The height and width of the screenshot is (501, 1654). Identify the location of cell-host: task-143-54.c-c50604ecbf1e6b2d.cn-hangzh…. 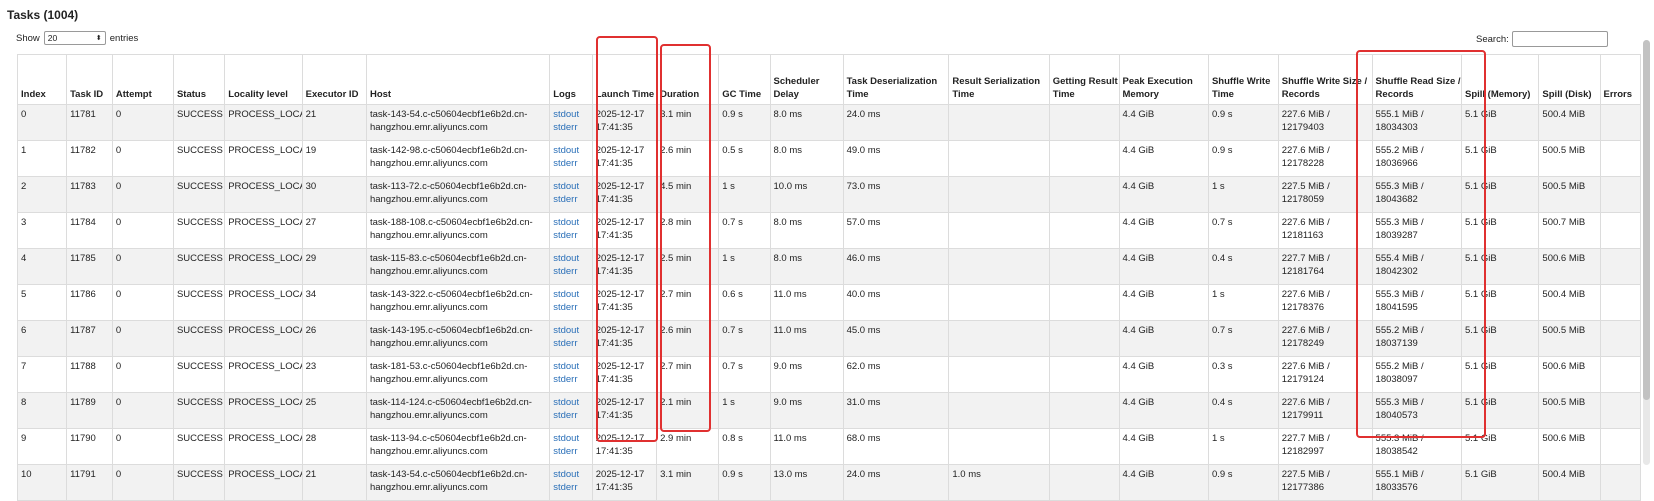
(458, 122).